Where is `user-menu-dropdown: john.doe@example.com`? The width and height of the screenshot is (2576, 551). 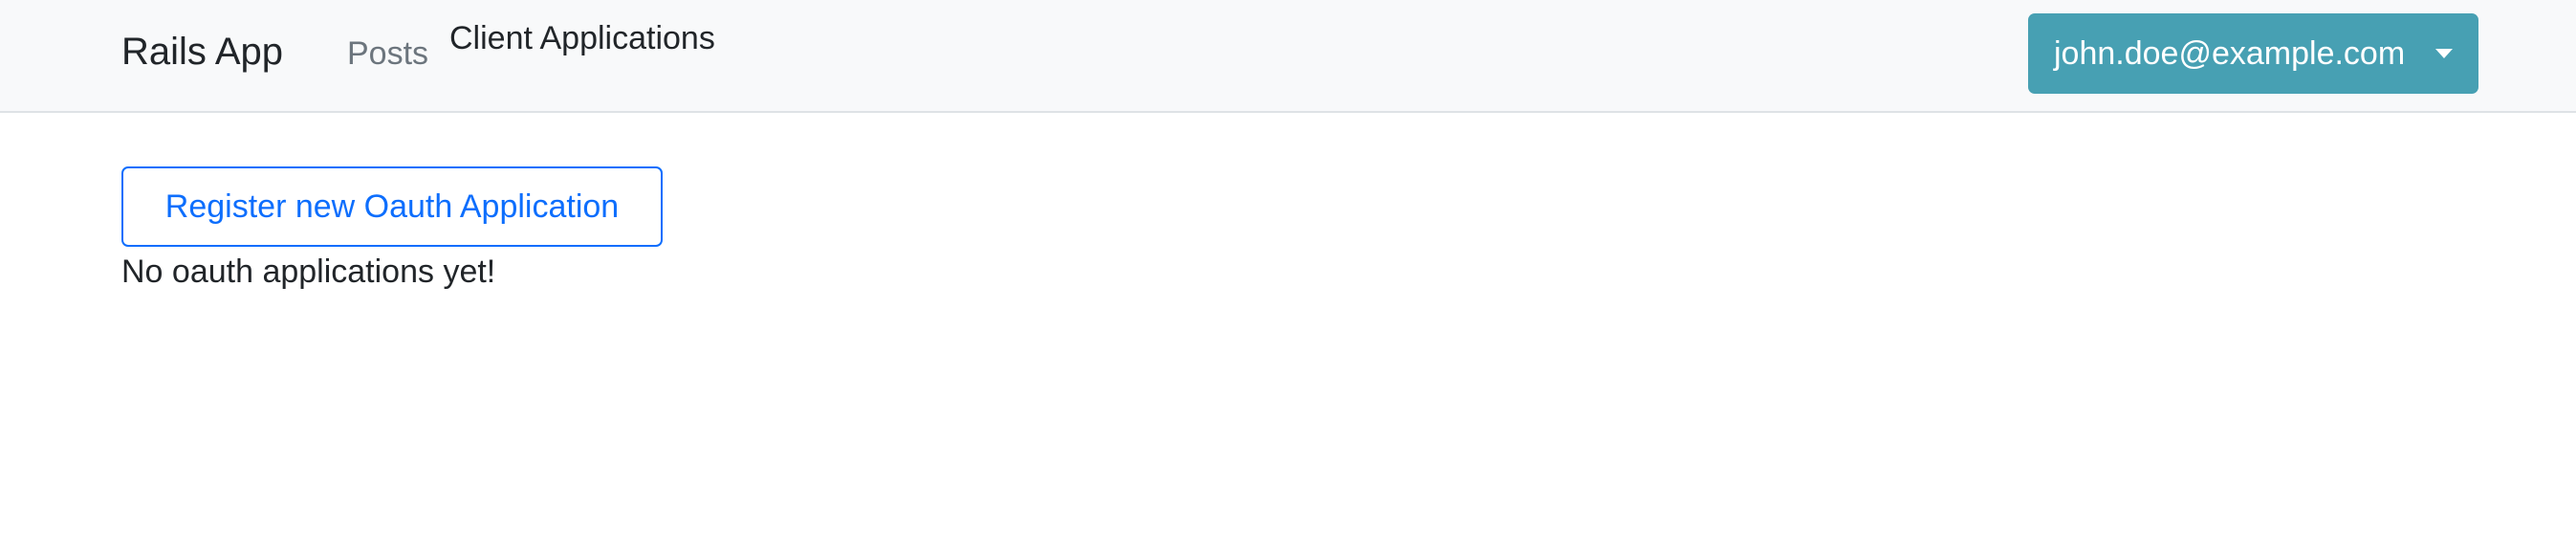 user-menu-dropdown: john.doe@example.com is located at coordinates (2253, 53).